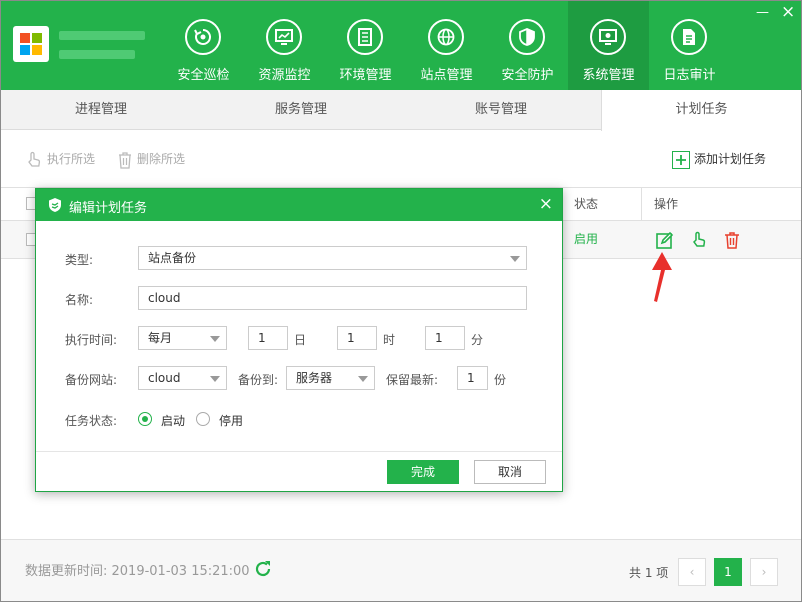  Describe the element at coordinates (258, 380) in the screenshot. I see `backup-to-label: 备份到:` at that location.